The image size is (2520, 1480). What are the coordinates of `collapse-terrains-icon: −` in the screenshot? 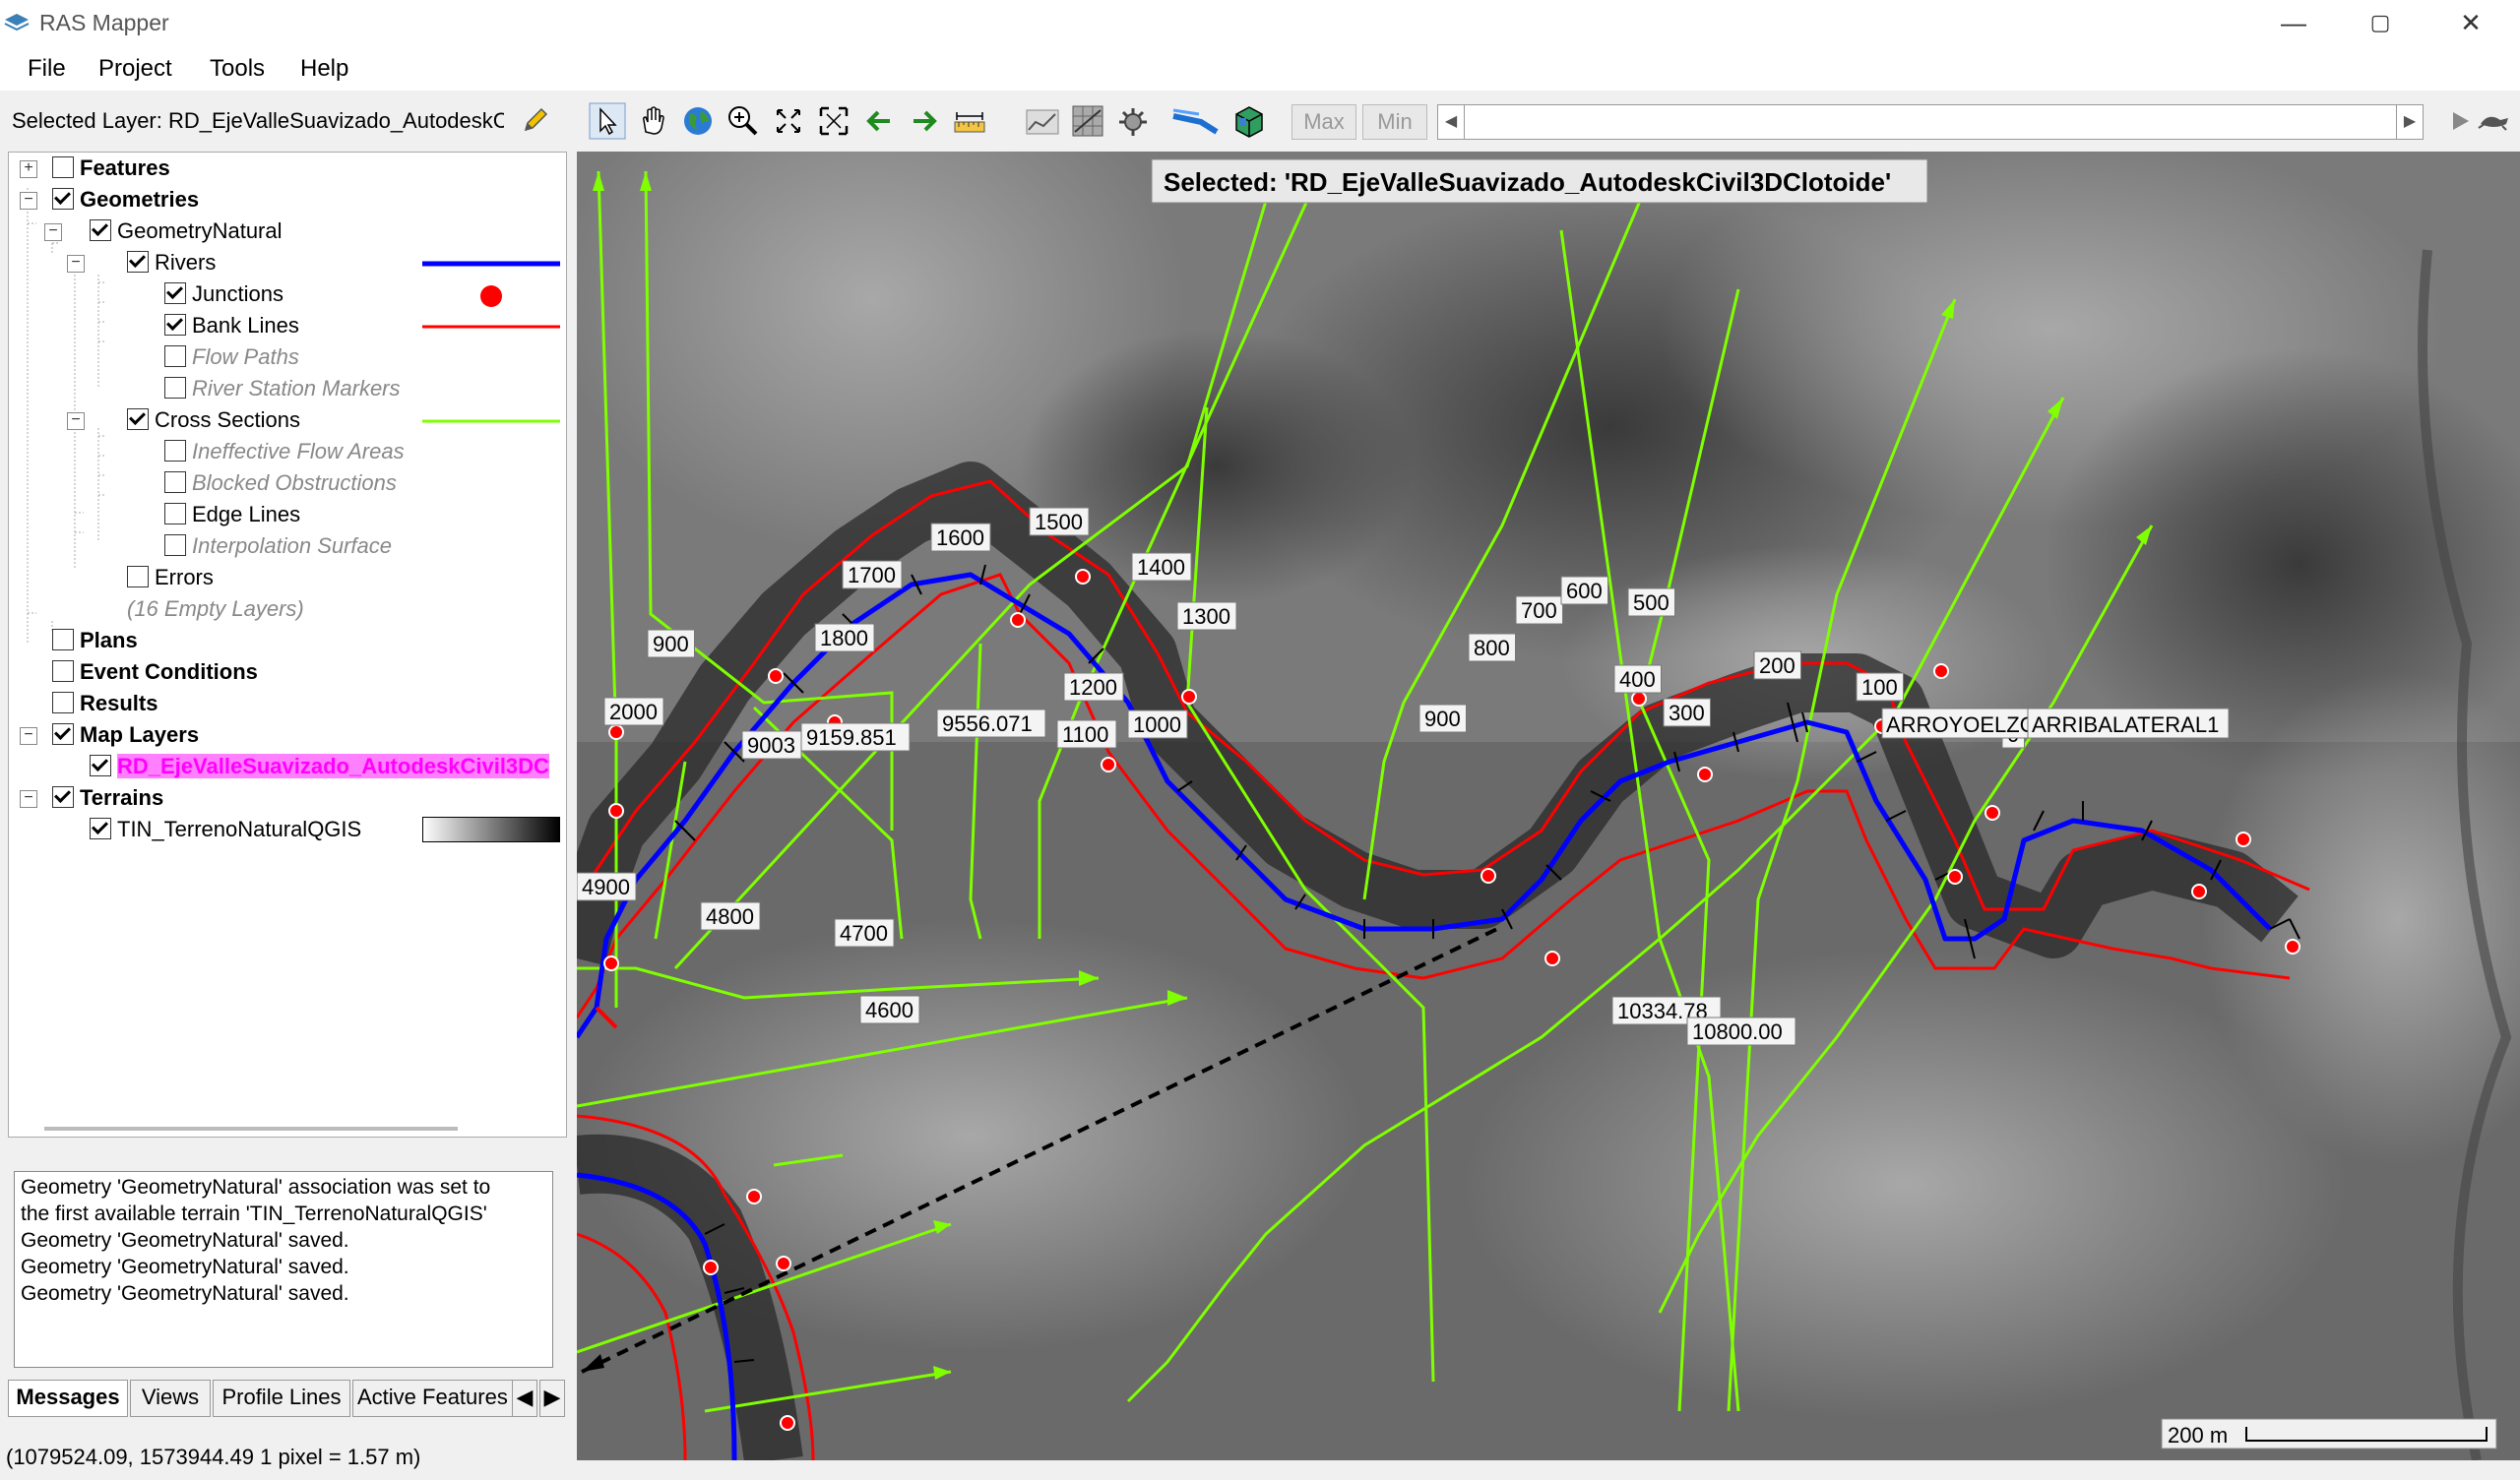 It's located at (28, 799).